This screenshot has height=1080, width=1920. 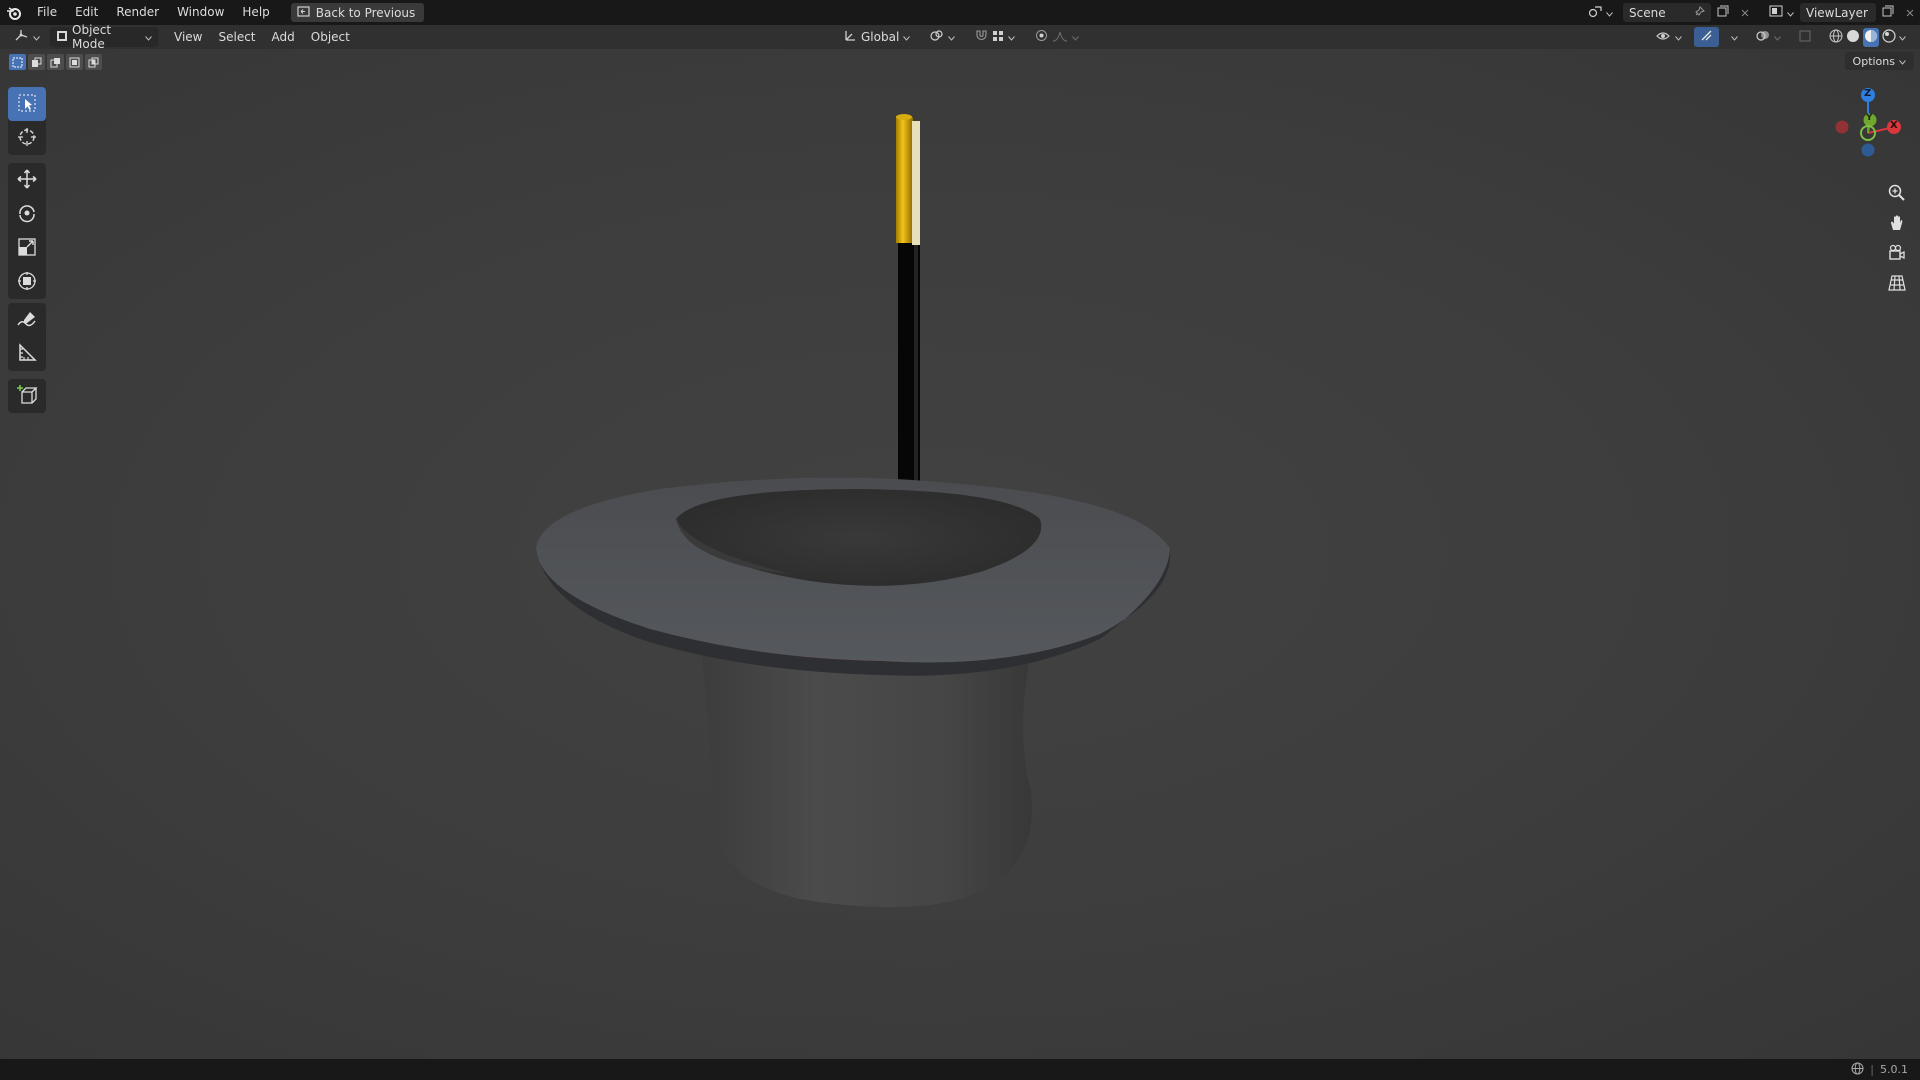 I want to click on menu-help: Help, so click(x=255, y=12).